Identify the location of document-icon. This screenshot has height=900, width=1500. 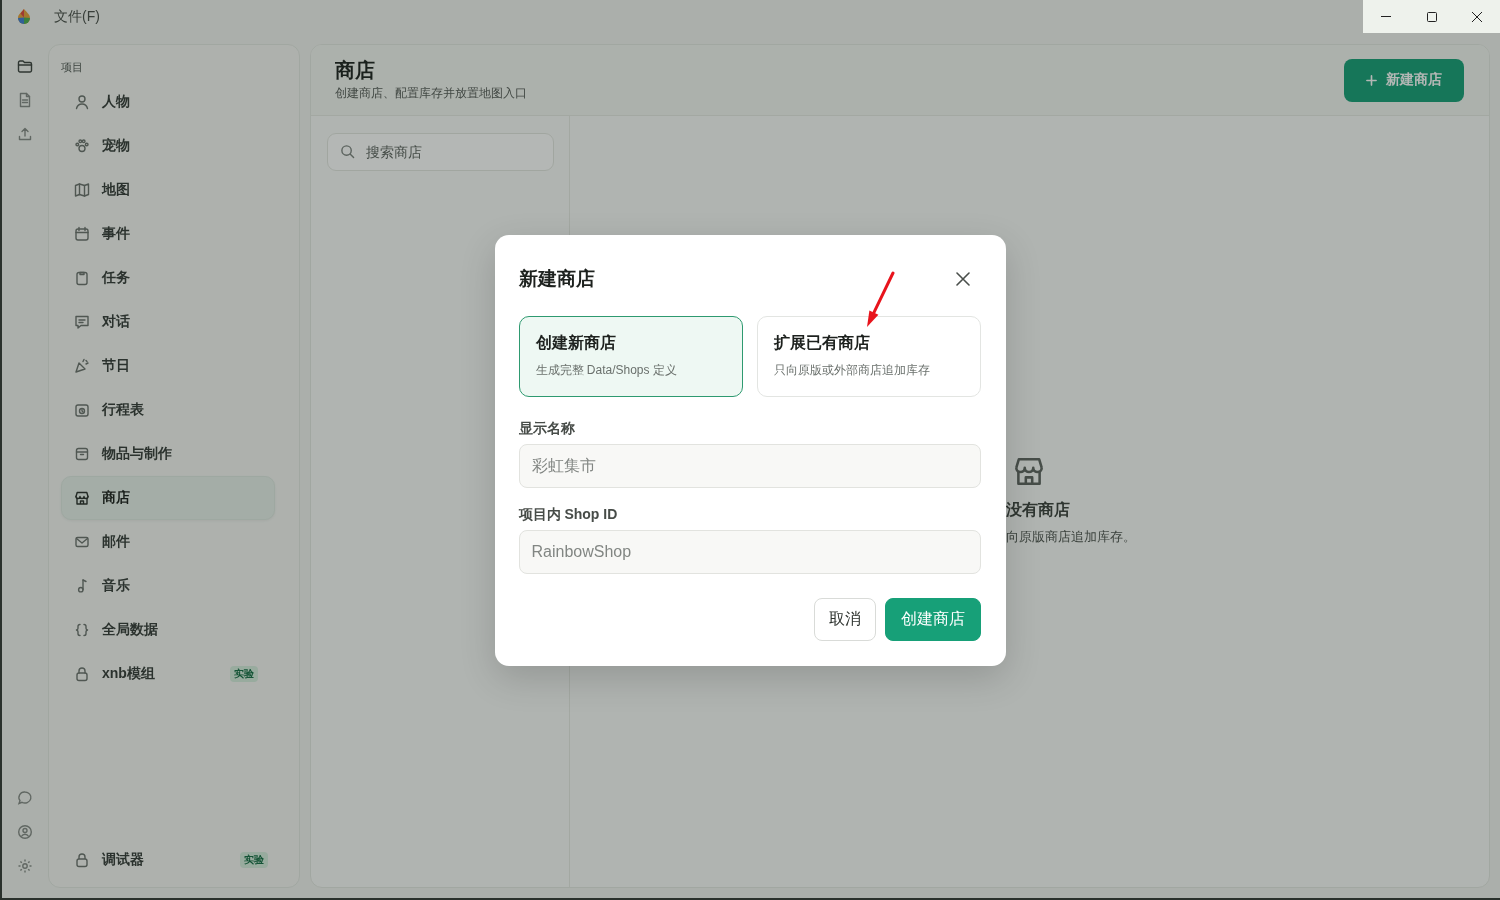
(25, 100).